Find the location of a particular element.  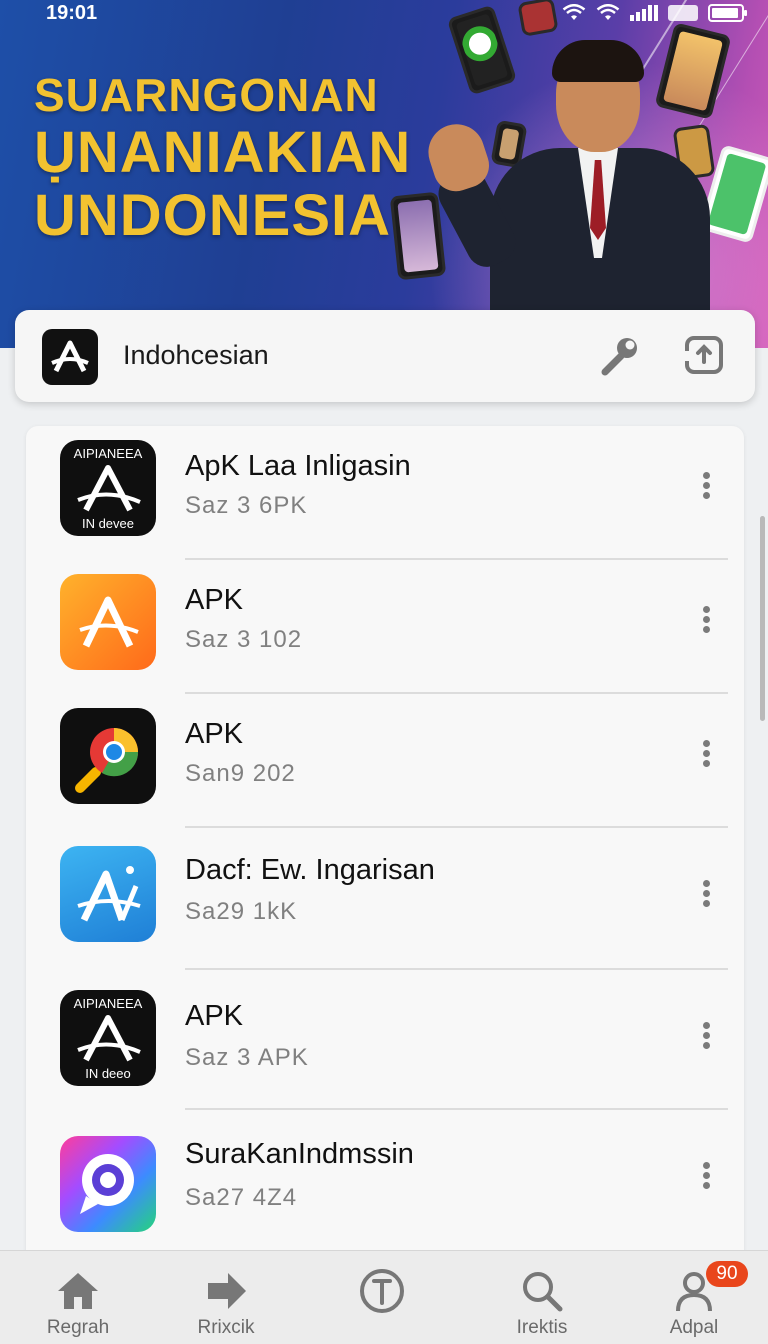

list-item: AIPIANEEA IN deeo APK Saz 3 APK is located at coordinates (385, 1040).